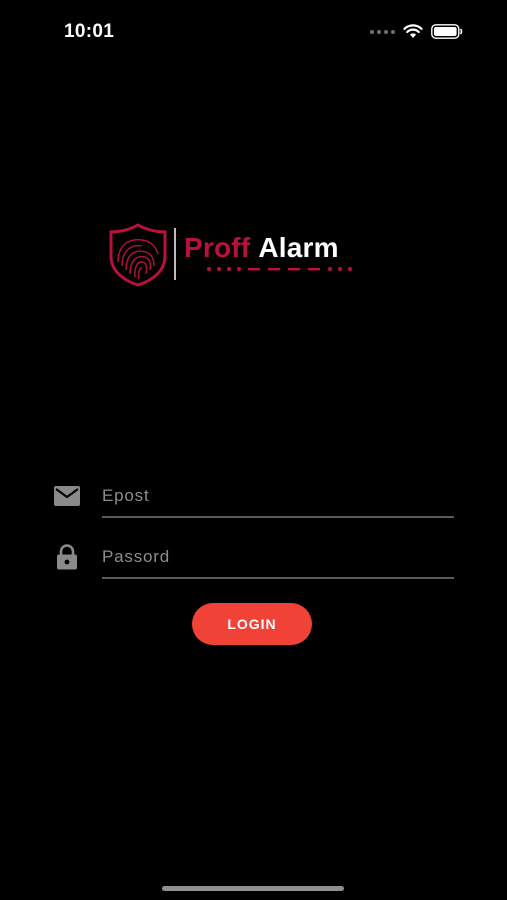 This screenshot has height=900, width=507. I want to click on proff-alarm-logo: Proff Alarm, so click(248, 255).